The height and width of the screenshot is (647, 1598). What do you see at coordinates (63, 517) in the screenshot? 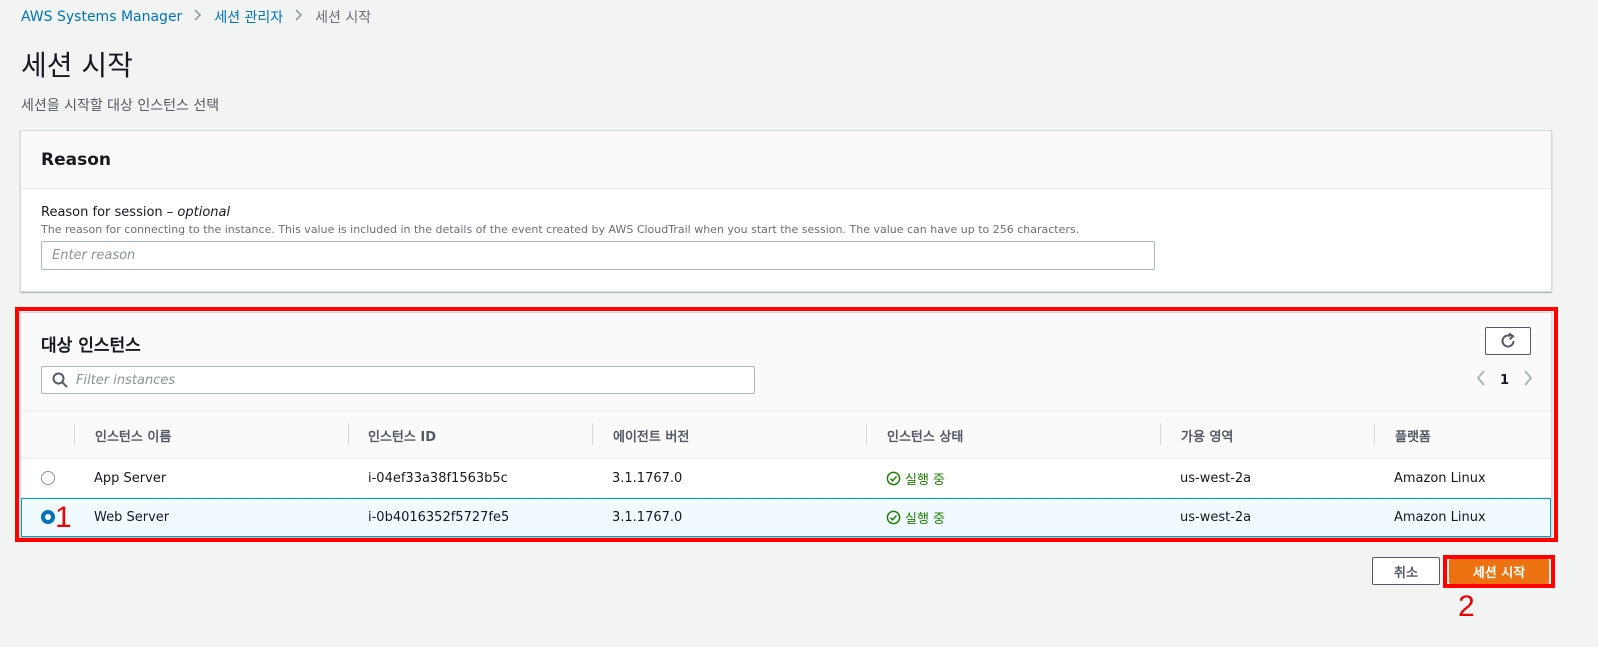
I see `annotation-step-1: 1` at bounding box center [63, 517].